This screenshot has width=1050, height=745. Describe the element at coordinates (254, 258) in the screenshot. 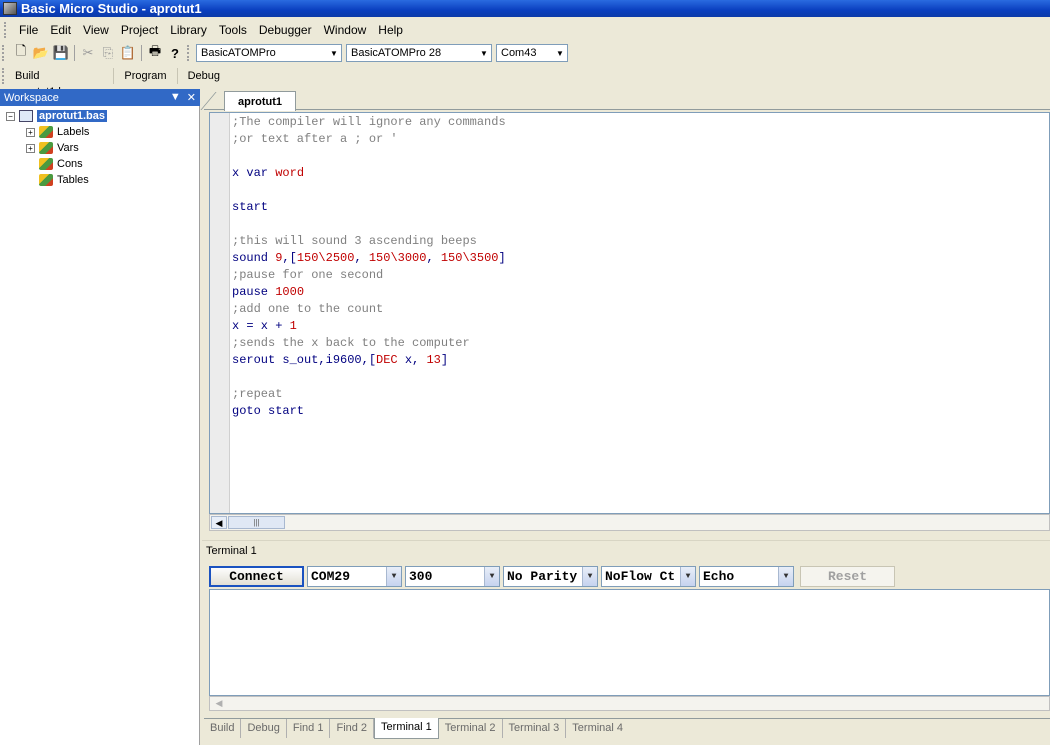

I see `code-token: sound` at that location.